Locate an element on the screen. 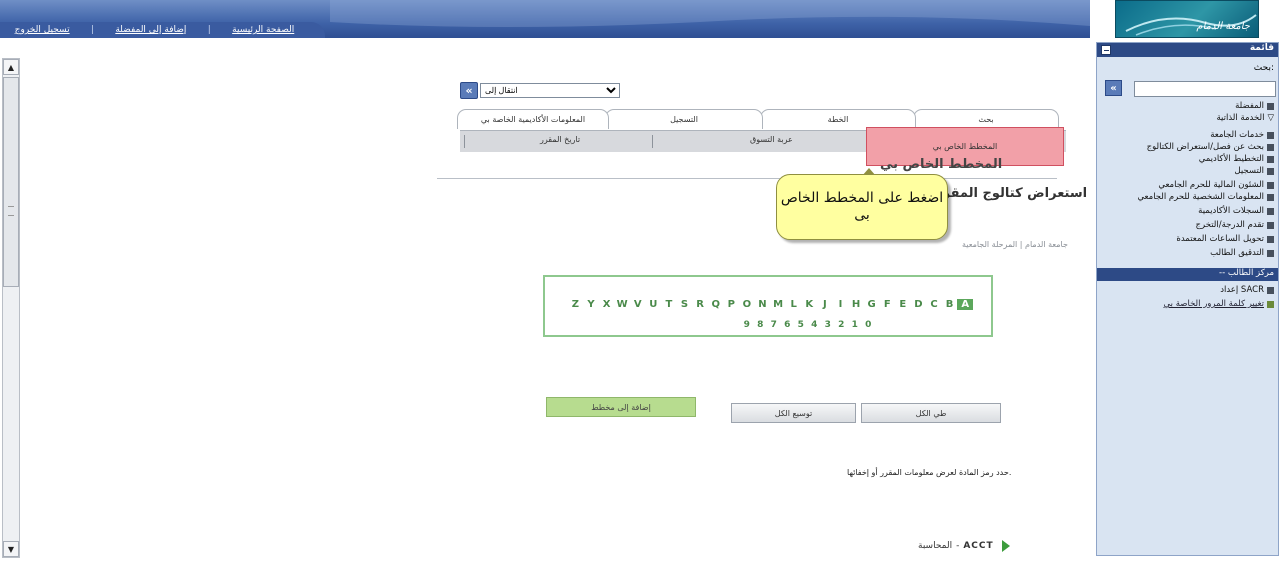  menu-item-sacr-setup: إعداد SACR is located at coordinates (1247, 290).